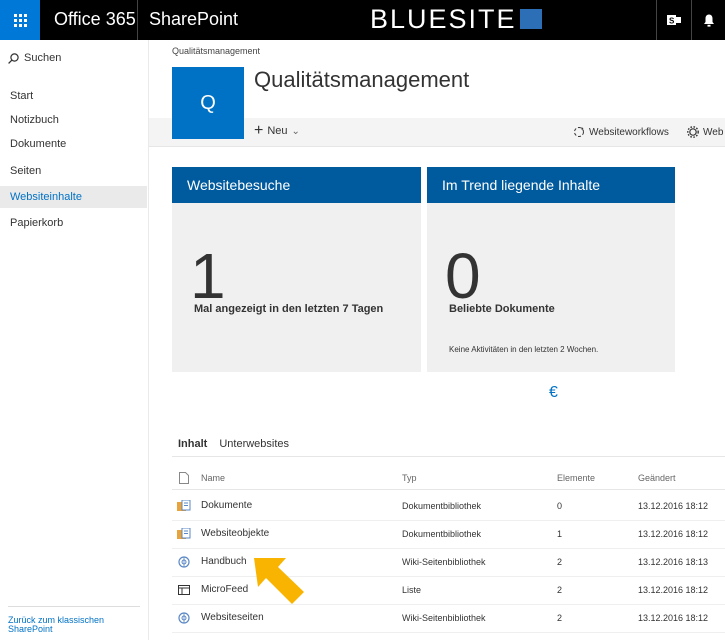  I want to click on column-header-name: Name, so click(213, 478).